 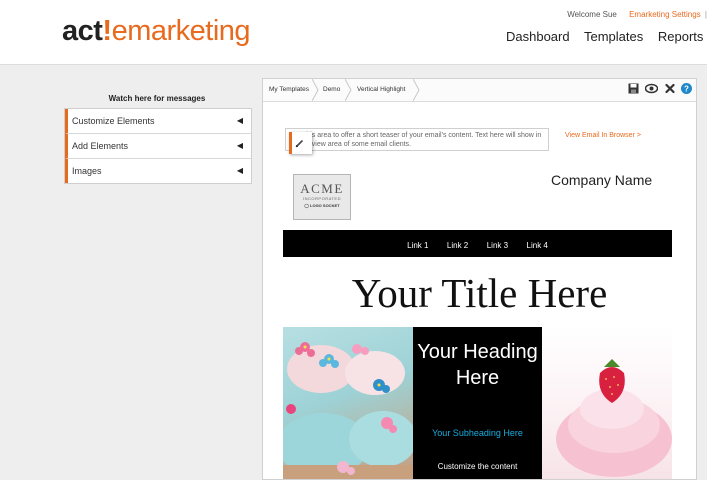 I want to click on nav-link-4: Link 4, so click(x=537, y=245).